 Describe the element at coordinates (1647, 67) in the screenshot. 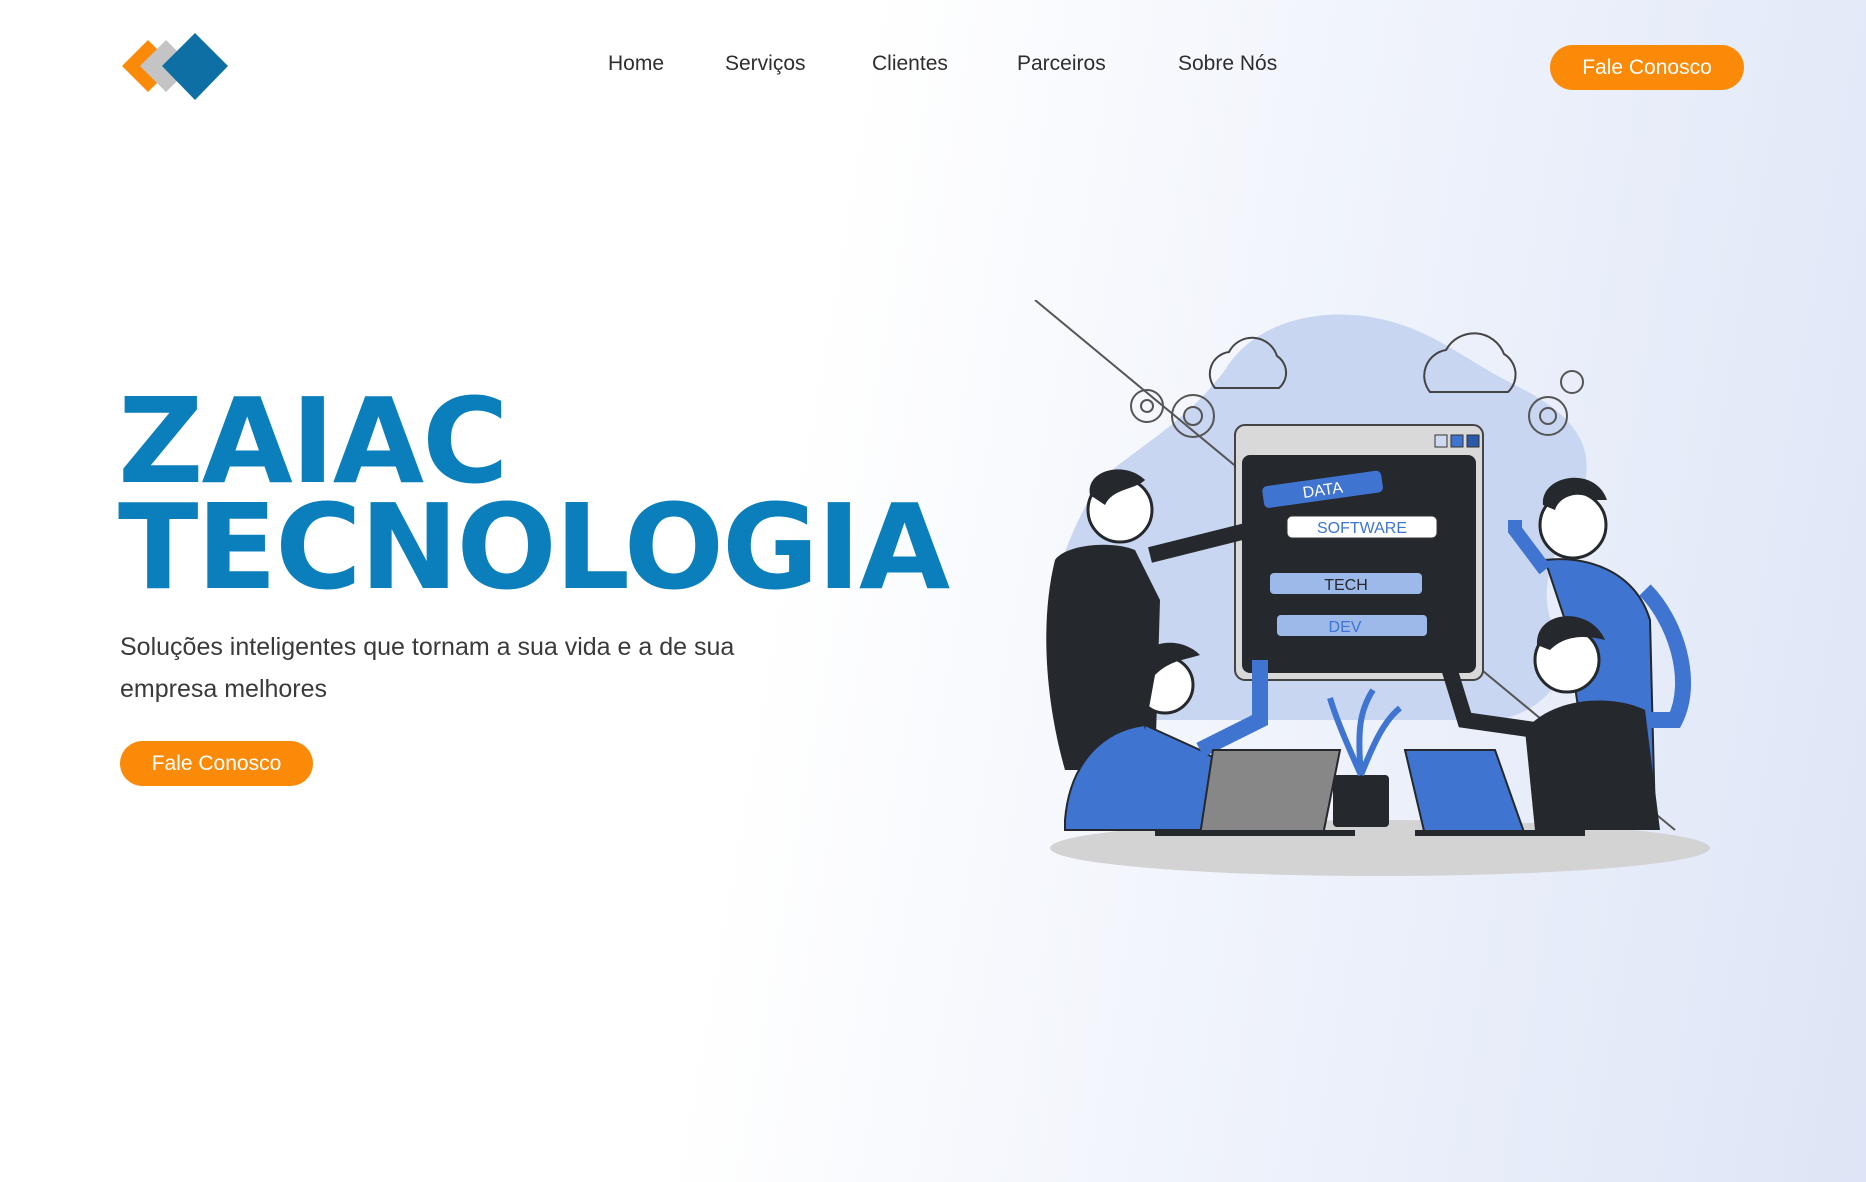

I see `header-contact-button: Fale Conosco` at that location.